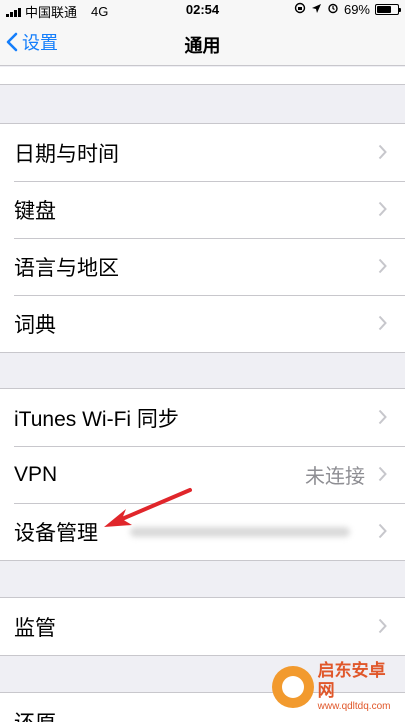 Image resolution: width=405 pixels, height=722 pixels. Describe the element at coordinates (293, 687) in the screenshot. I see `watermark-logo-icon` at that location.